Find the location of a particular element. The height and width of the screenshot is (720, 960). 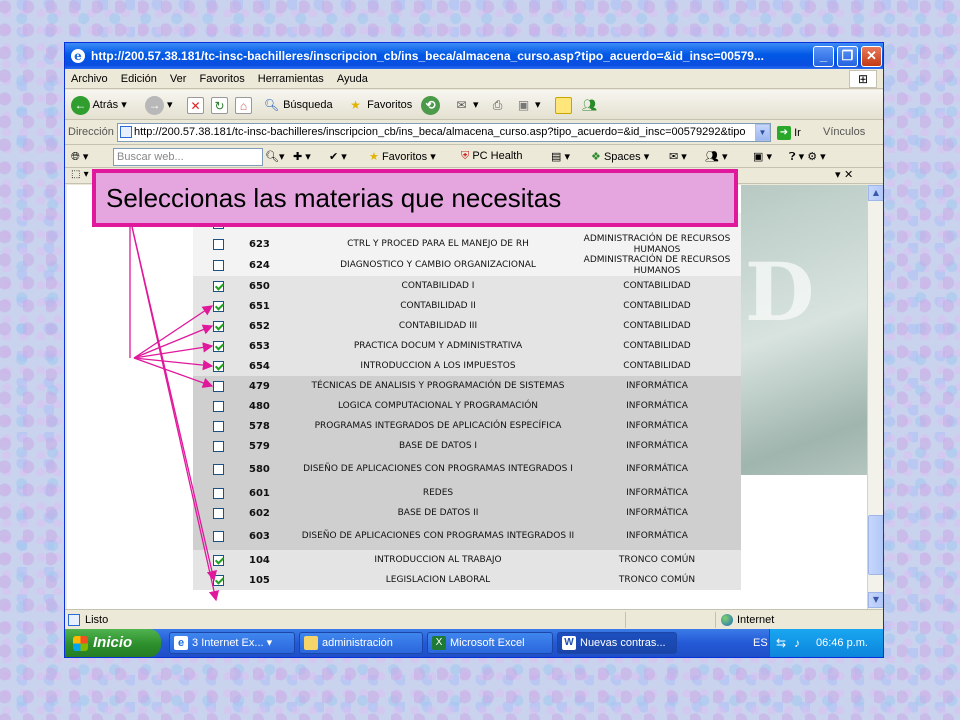

course-name: CONTABILIDAD I is located at coordinates (438, 285).